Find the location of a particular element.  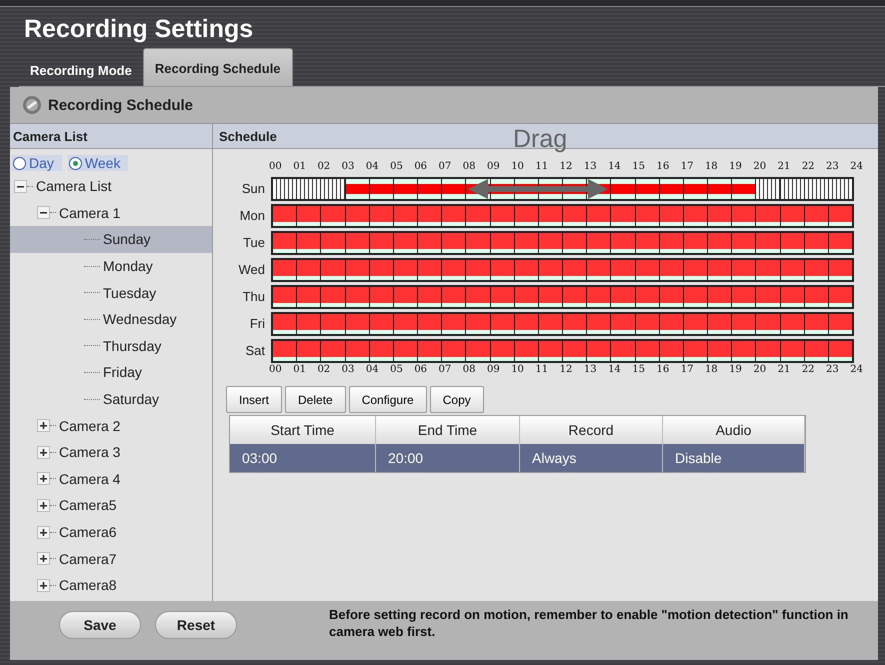

toolbar-button: Copy is located at coordinates (457, 399).